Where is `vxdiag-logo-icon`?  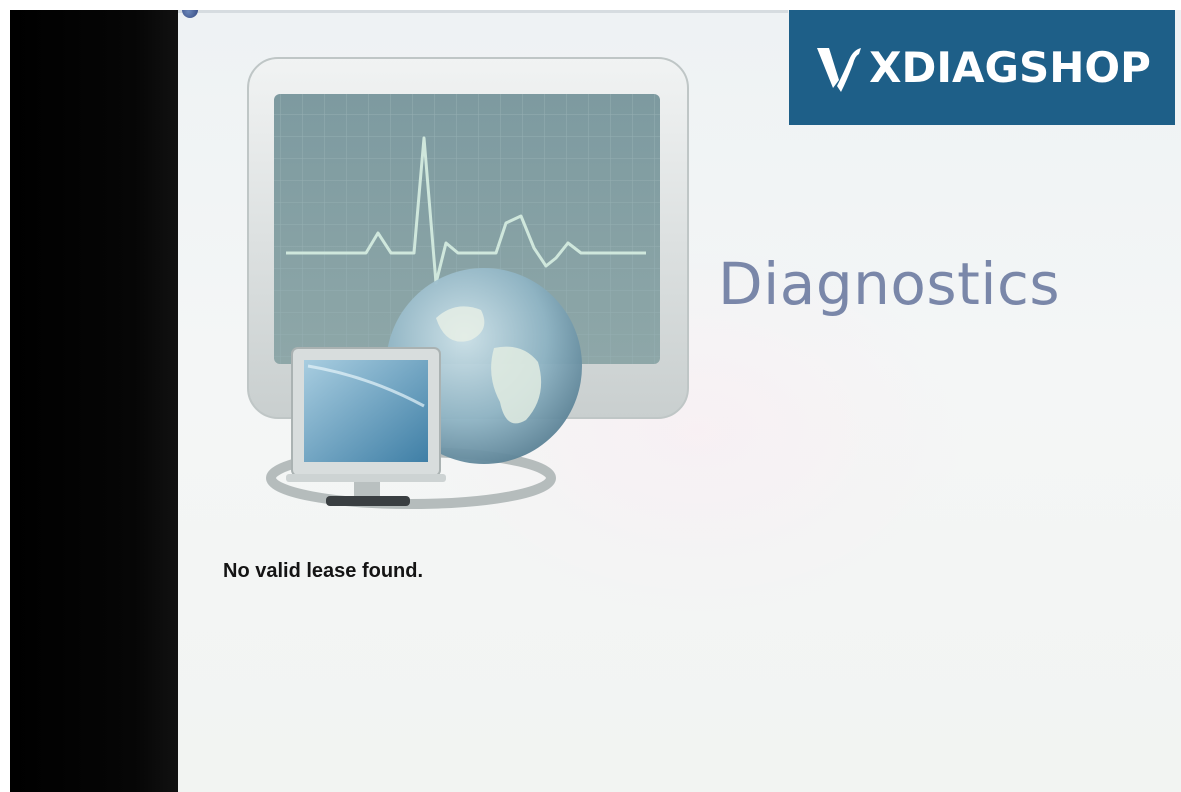
vxdiag-logo-icon is located at coordinates (839, 69).